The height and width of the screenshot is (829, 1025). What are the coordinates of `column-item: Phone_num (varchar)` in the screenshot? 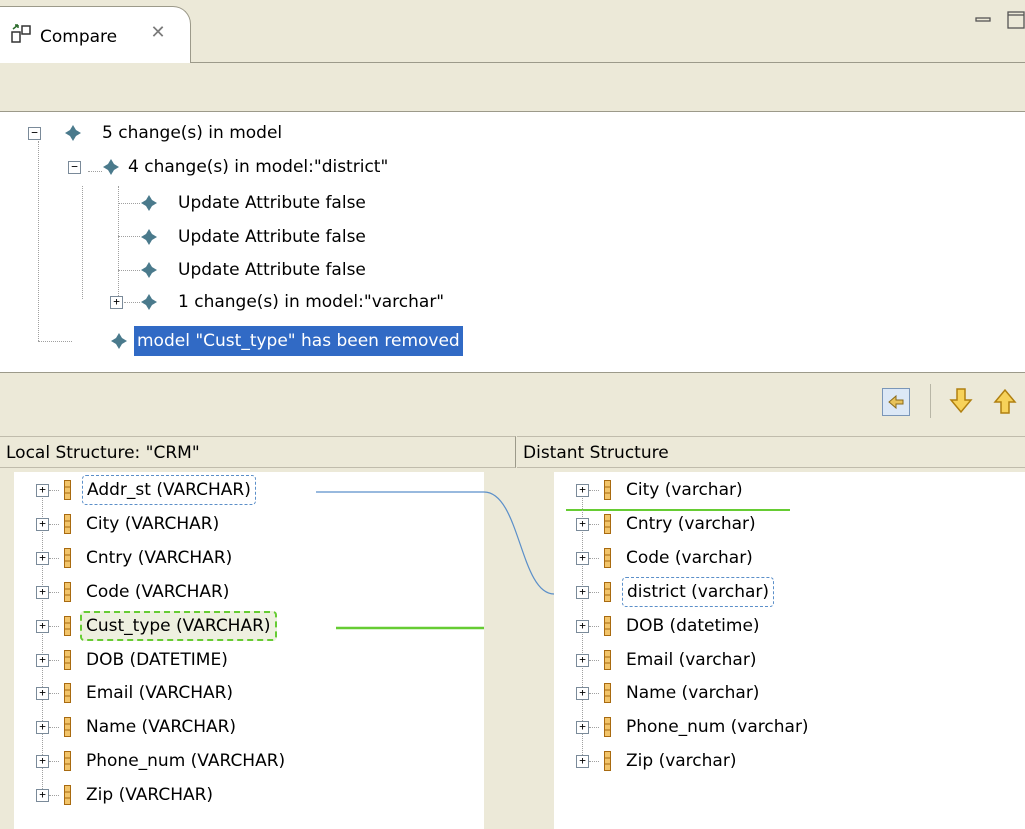 It's located at (717, 727).